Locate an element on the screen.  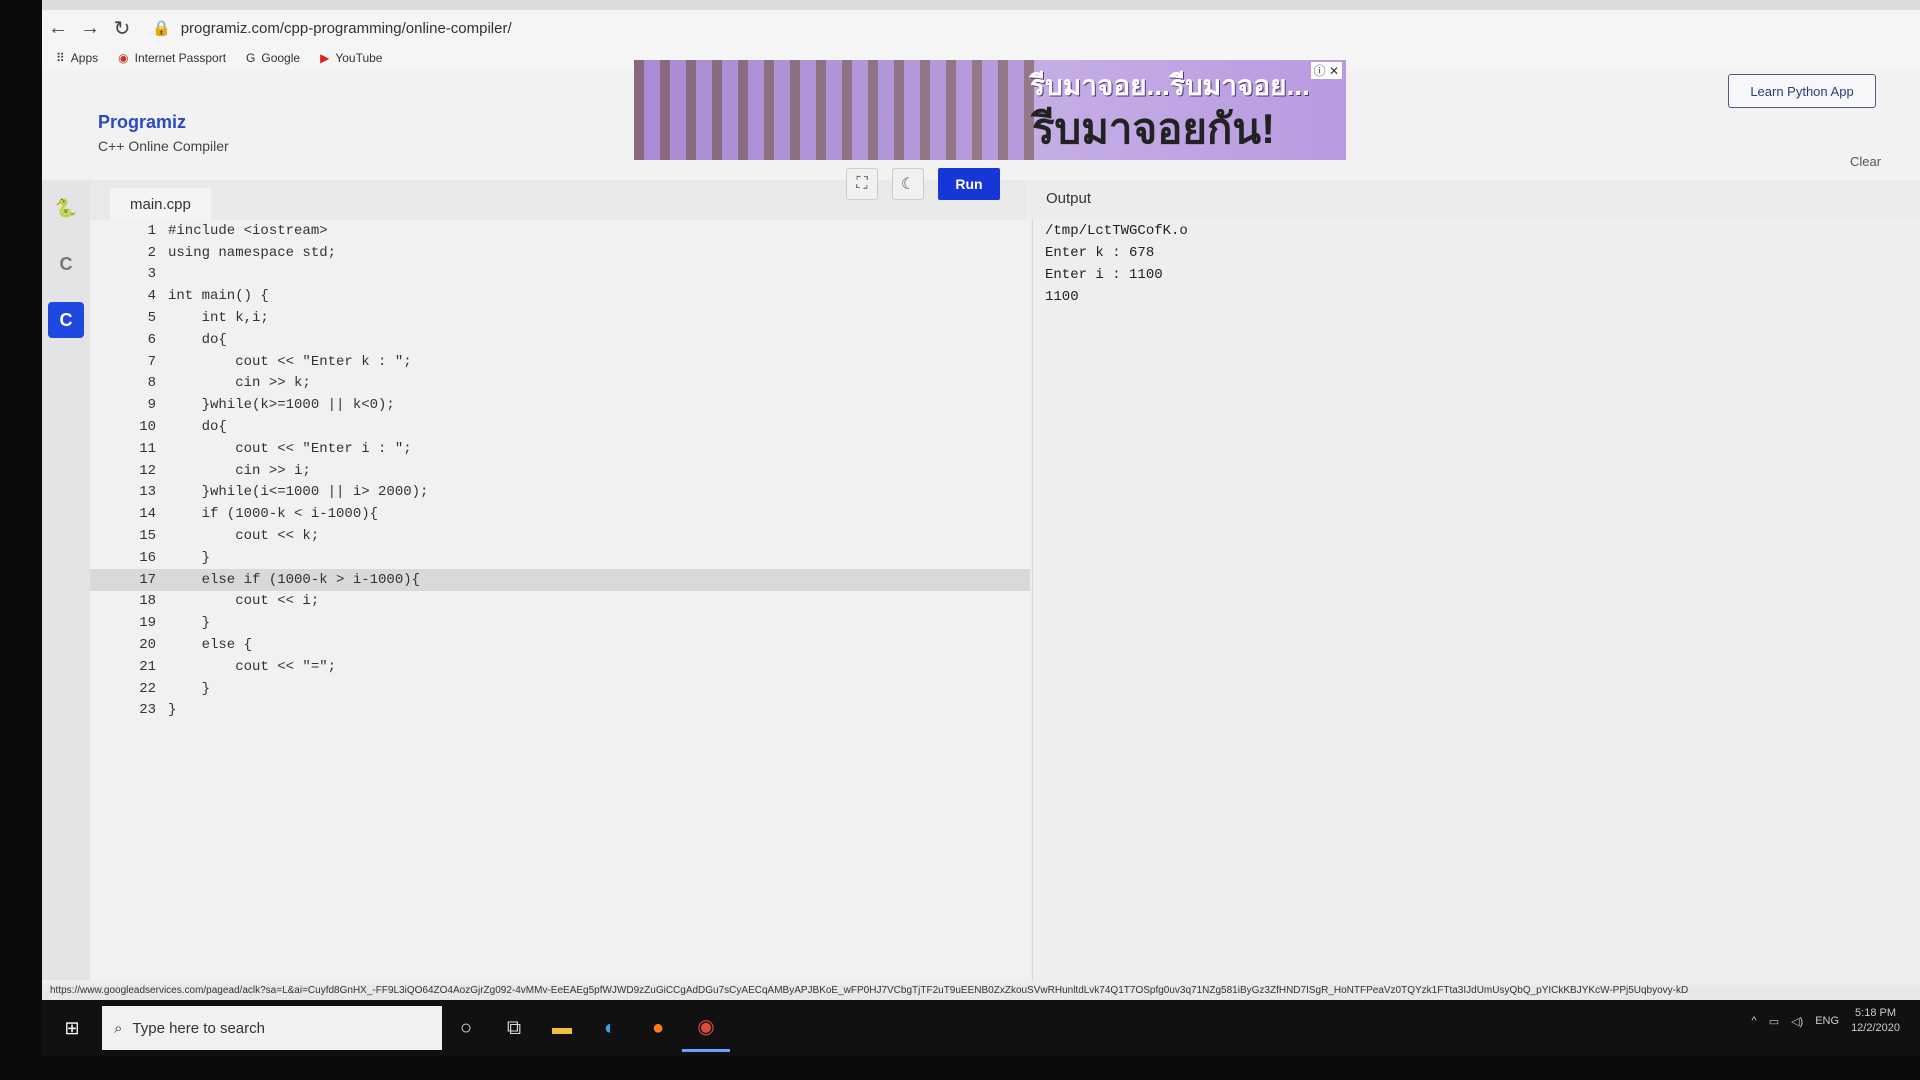
code-line: 7 cout << "Enter k : "; is located at coordinates (560, 362).